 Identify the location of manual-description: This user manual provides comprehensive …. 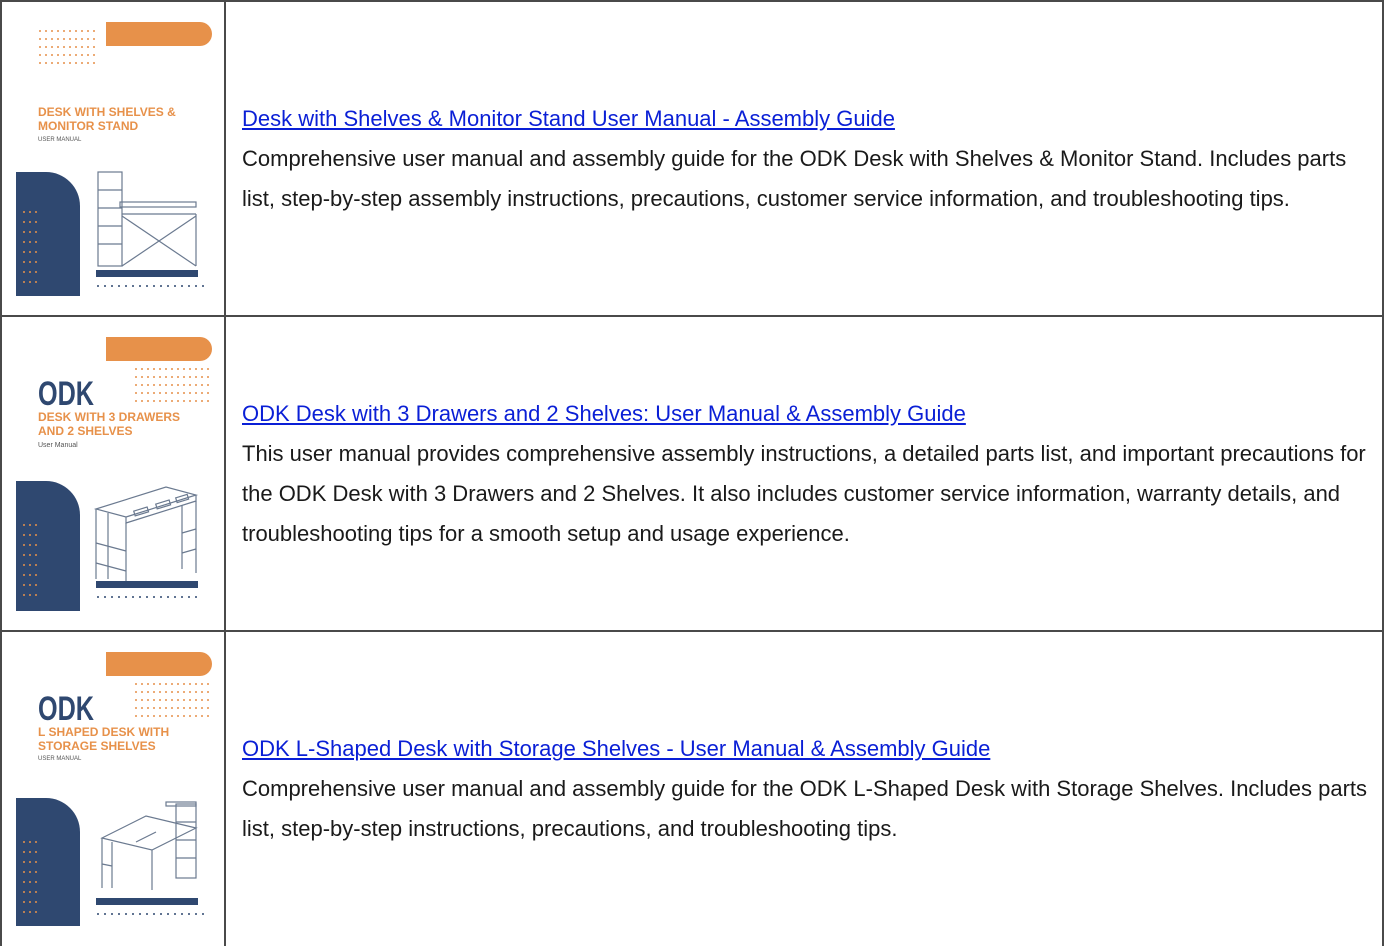
(804, 493).